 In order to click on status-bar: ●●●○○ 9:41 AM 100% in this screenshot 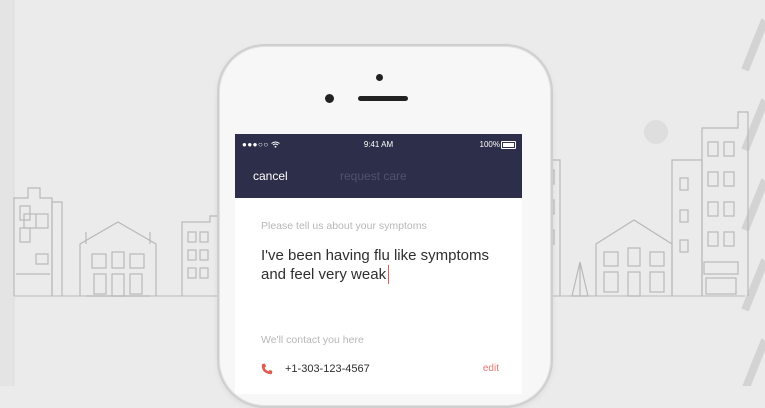, I will do `click(378, 145)`.